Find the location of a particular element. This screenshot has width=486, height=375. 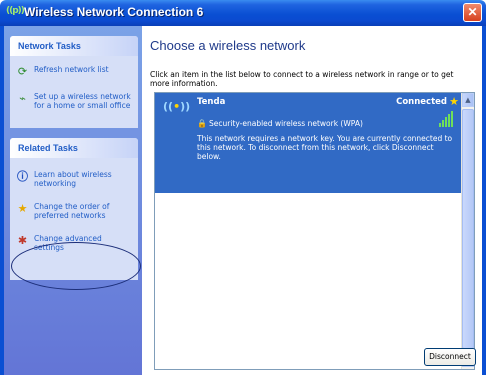

task-label: Learn about wireless networking is located at coordinates (73, 179).